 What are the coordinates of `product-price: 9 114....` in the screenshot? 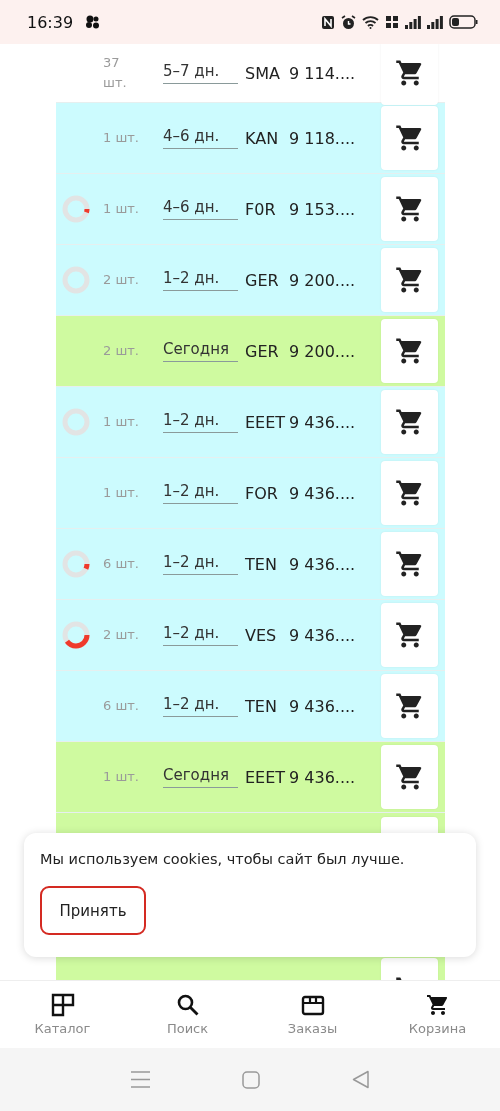 It's located at (322, 73).